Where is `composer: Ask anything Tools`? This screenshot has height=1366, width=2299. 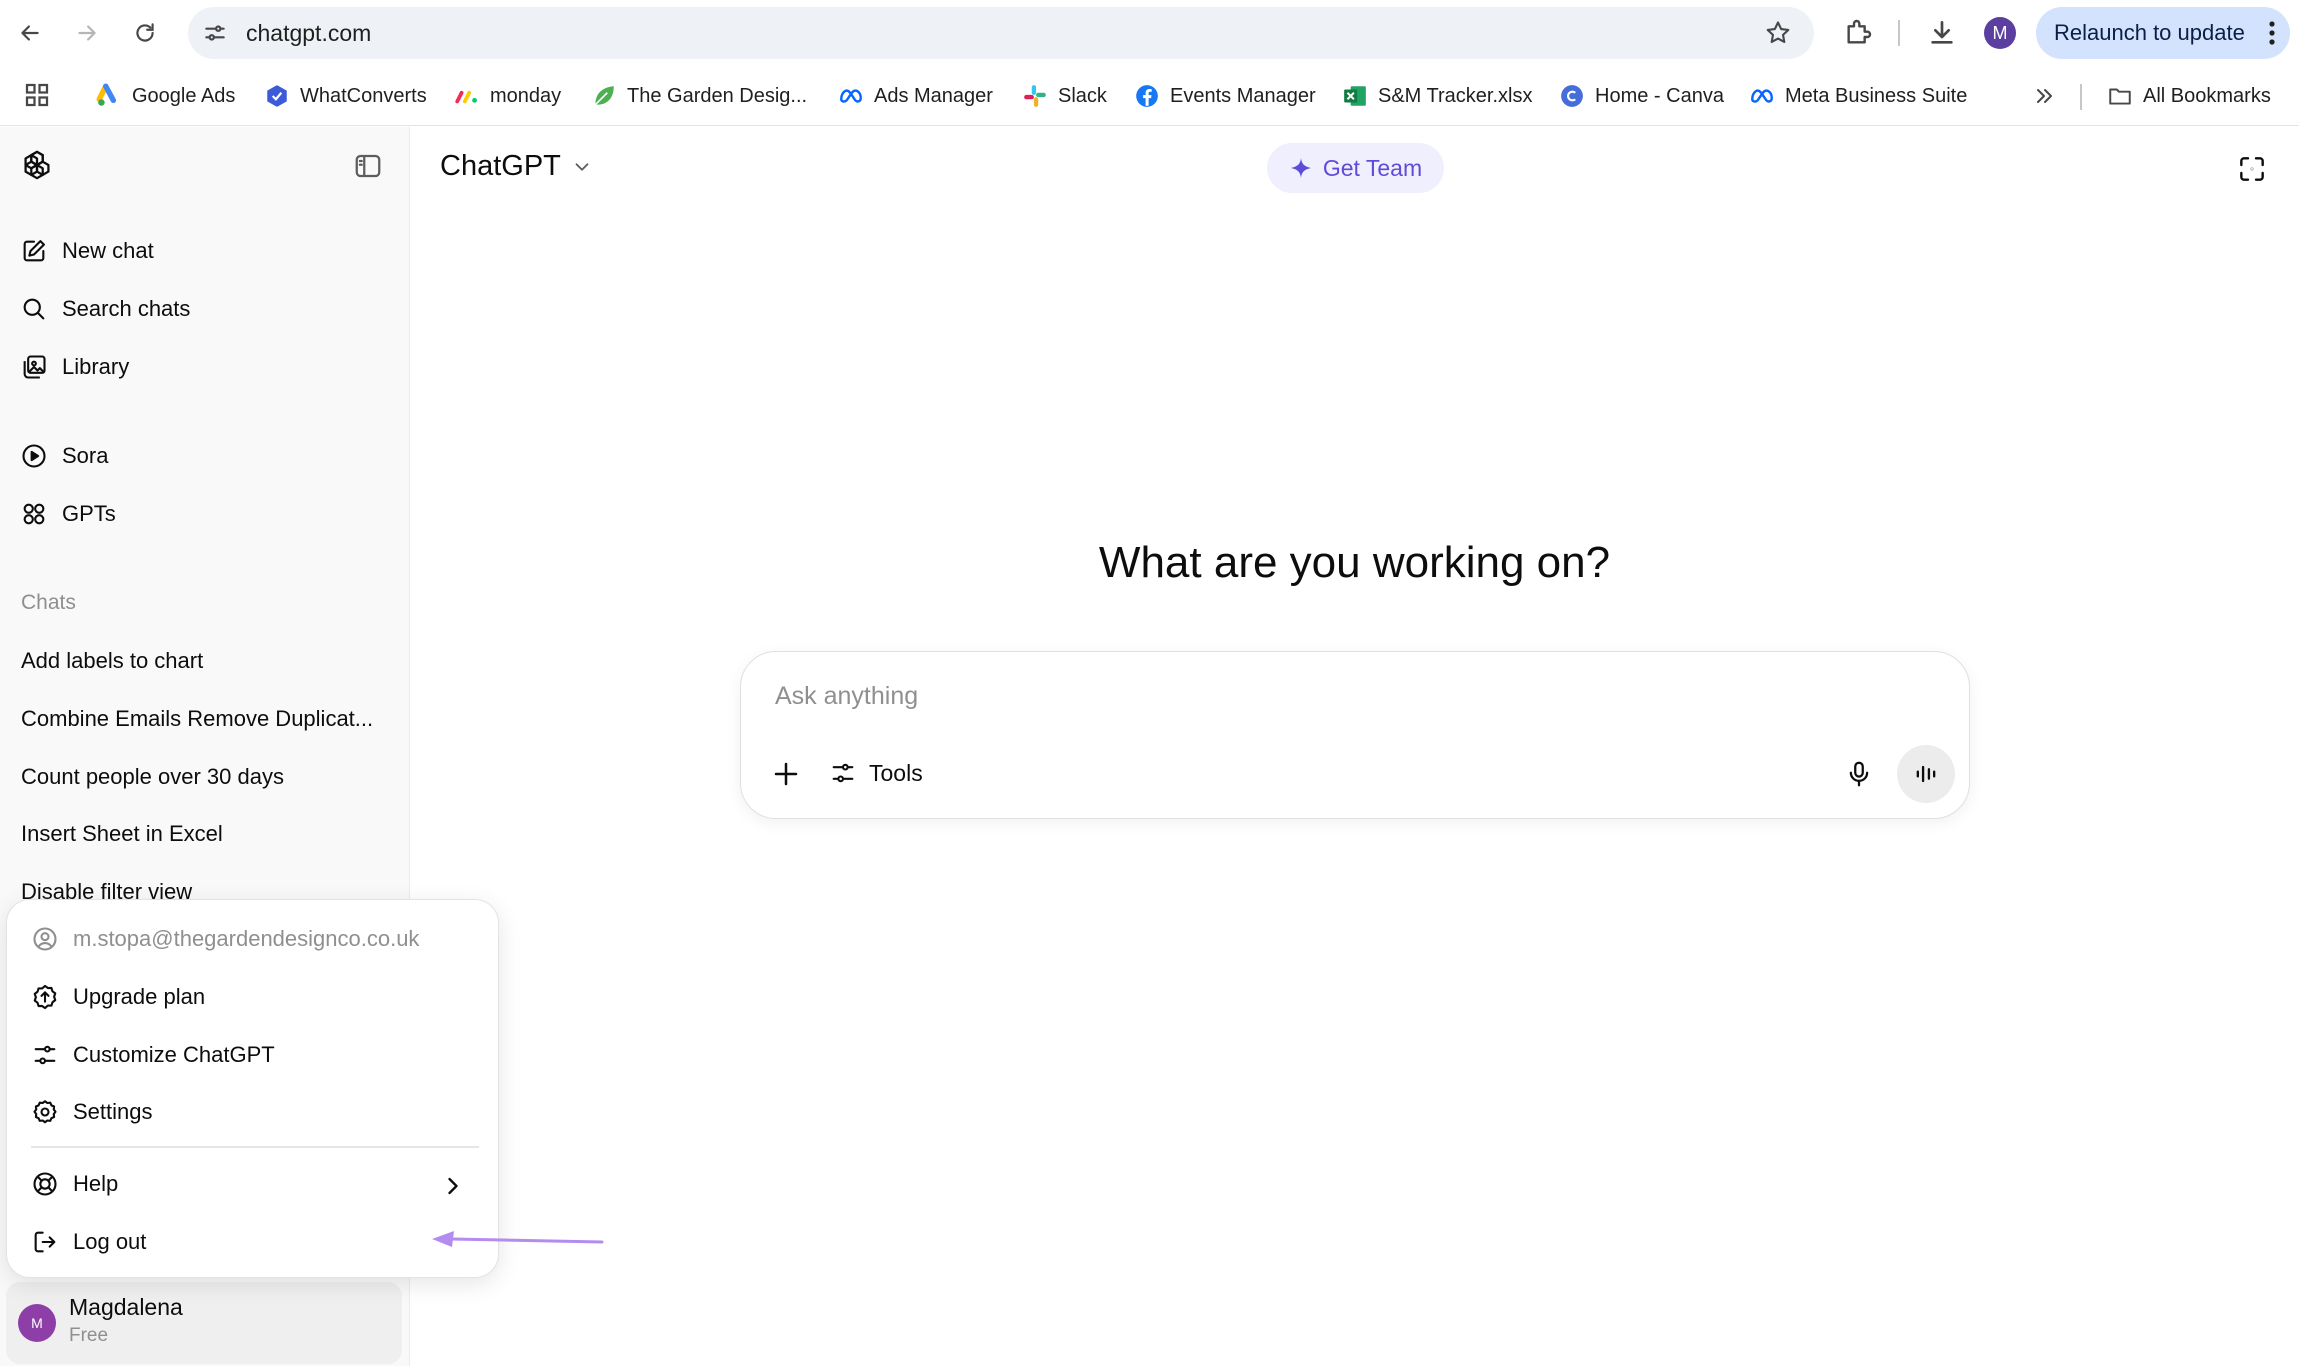 composer: Ask anything Tools is located at coordinates (1355, 735).